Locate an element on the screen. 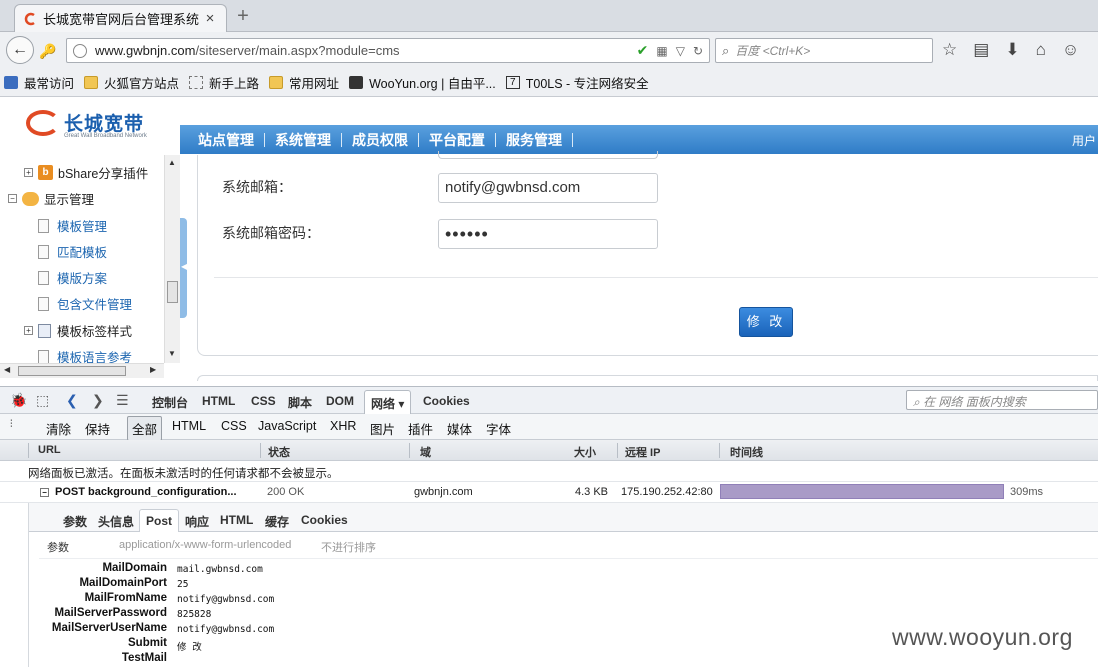 The width and height of the screenshot is (1098, 667). detail-tab-params: 参数 is located at coordinates (75, 521).